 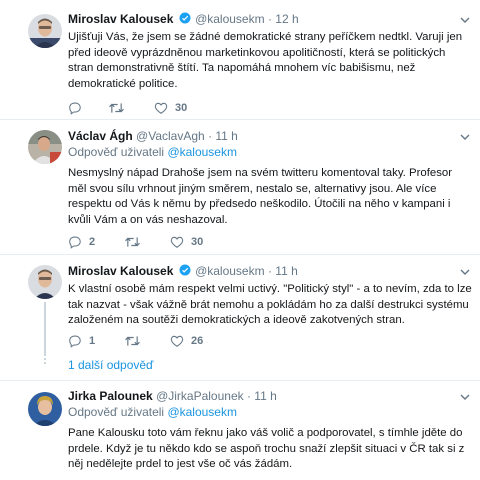 I want to click on tweet-header: Miroslav Kalousek @kalousekm · 12 h, so click(x=270, y=19).